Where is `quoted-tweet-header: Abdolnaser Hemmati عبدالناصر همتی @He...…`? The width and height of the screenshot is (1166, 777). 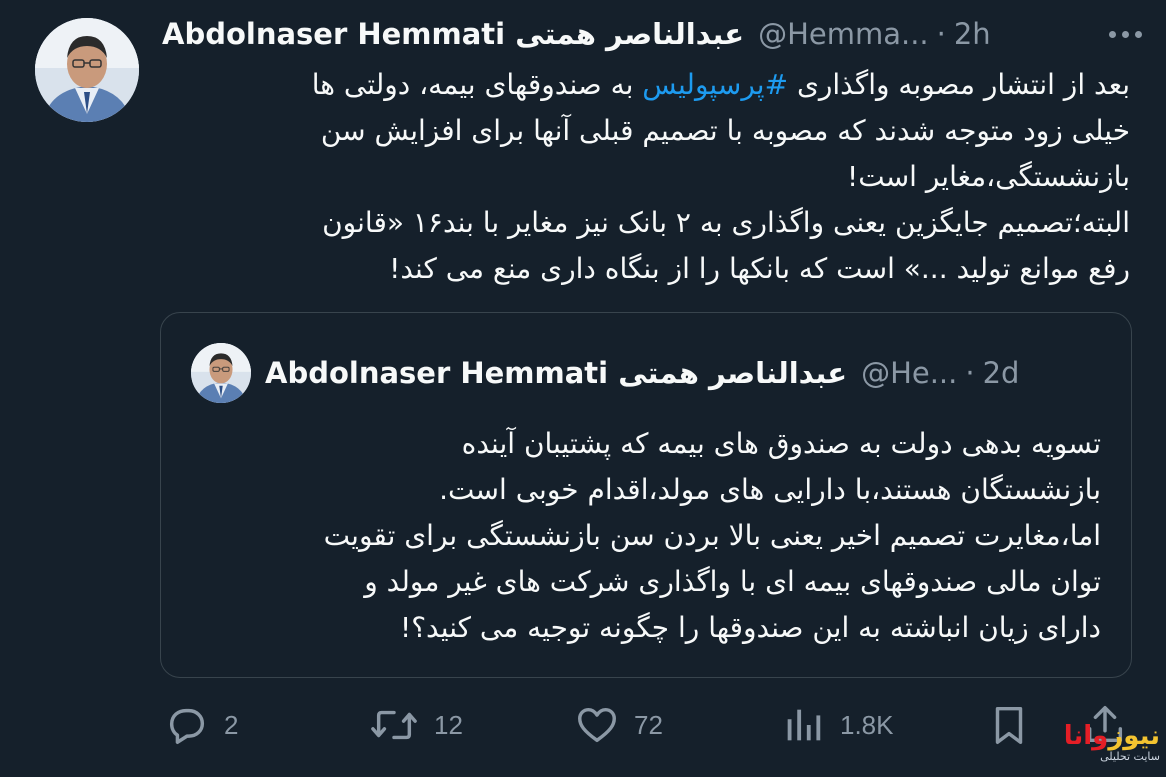
quoted-tweet-header: Abdolnaser Hemmati عبدالناصر همتی @He...… is located at coordinates (642, 373).